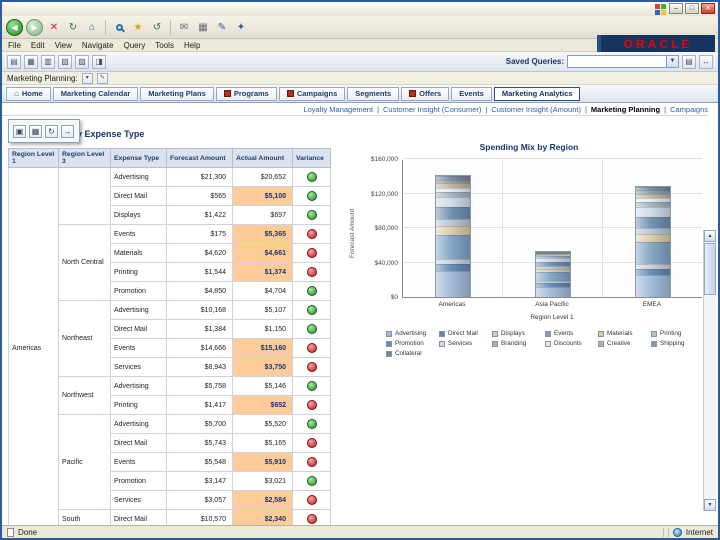 This screenshot has width=720, height=540. Describe the element at coordinates (552, 158) in the screenshot. I see `gridline` at that location.